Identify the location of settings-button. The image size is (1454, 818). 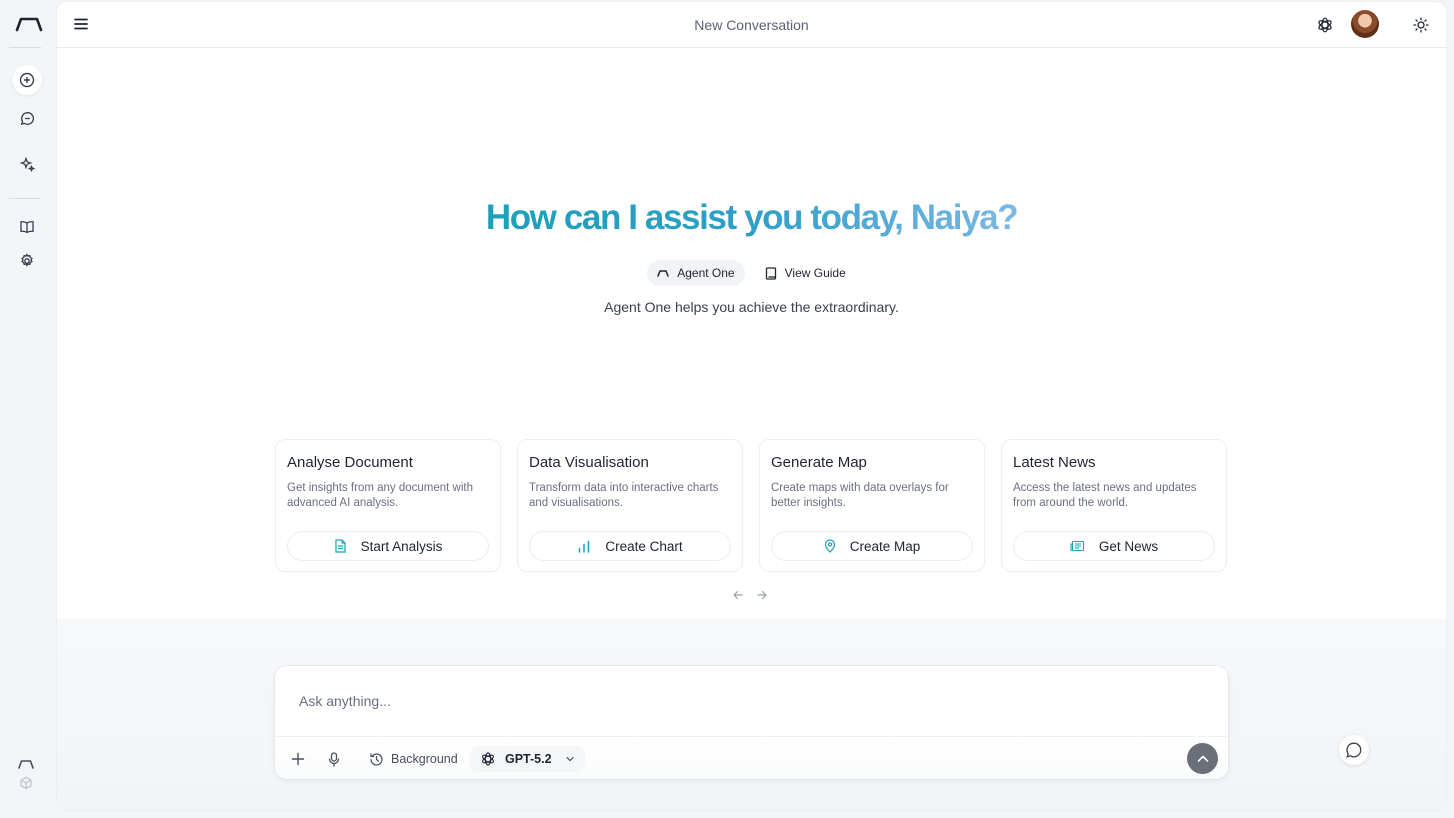
(27, 261).